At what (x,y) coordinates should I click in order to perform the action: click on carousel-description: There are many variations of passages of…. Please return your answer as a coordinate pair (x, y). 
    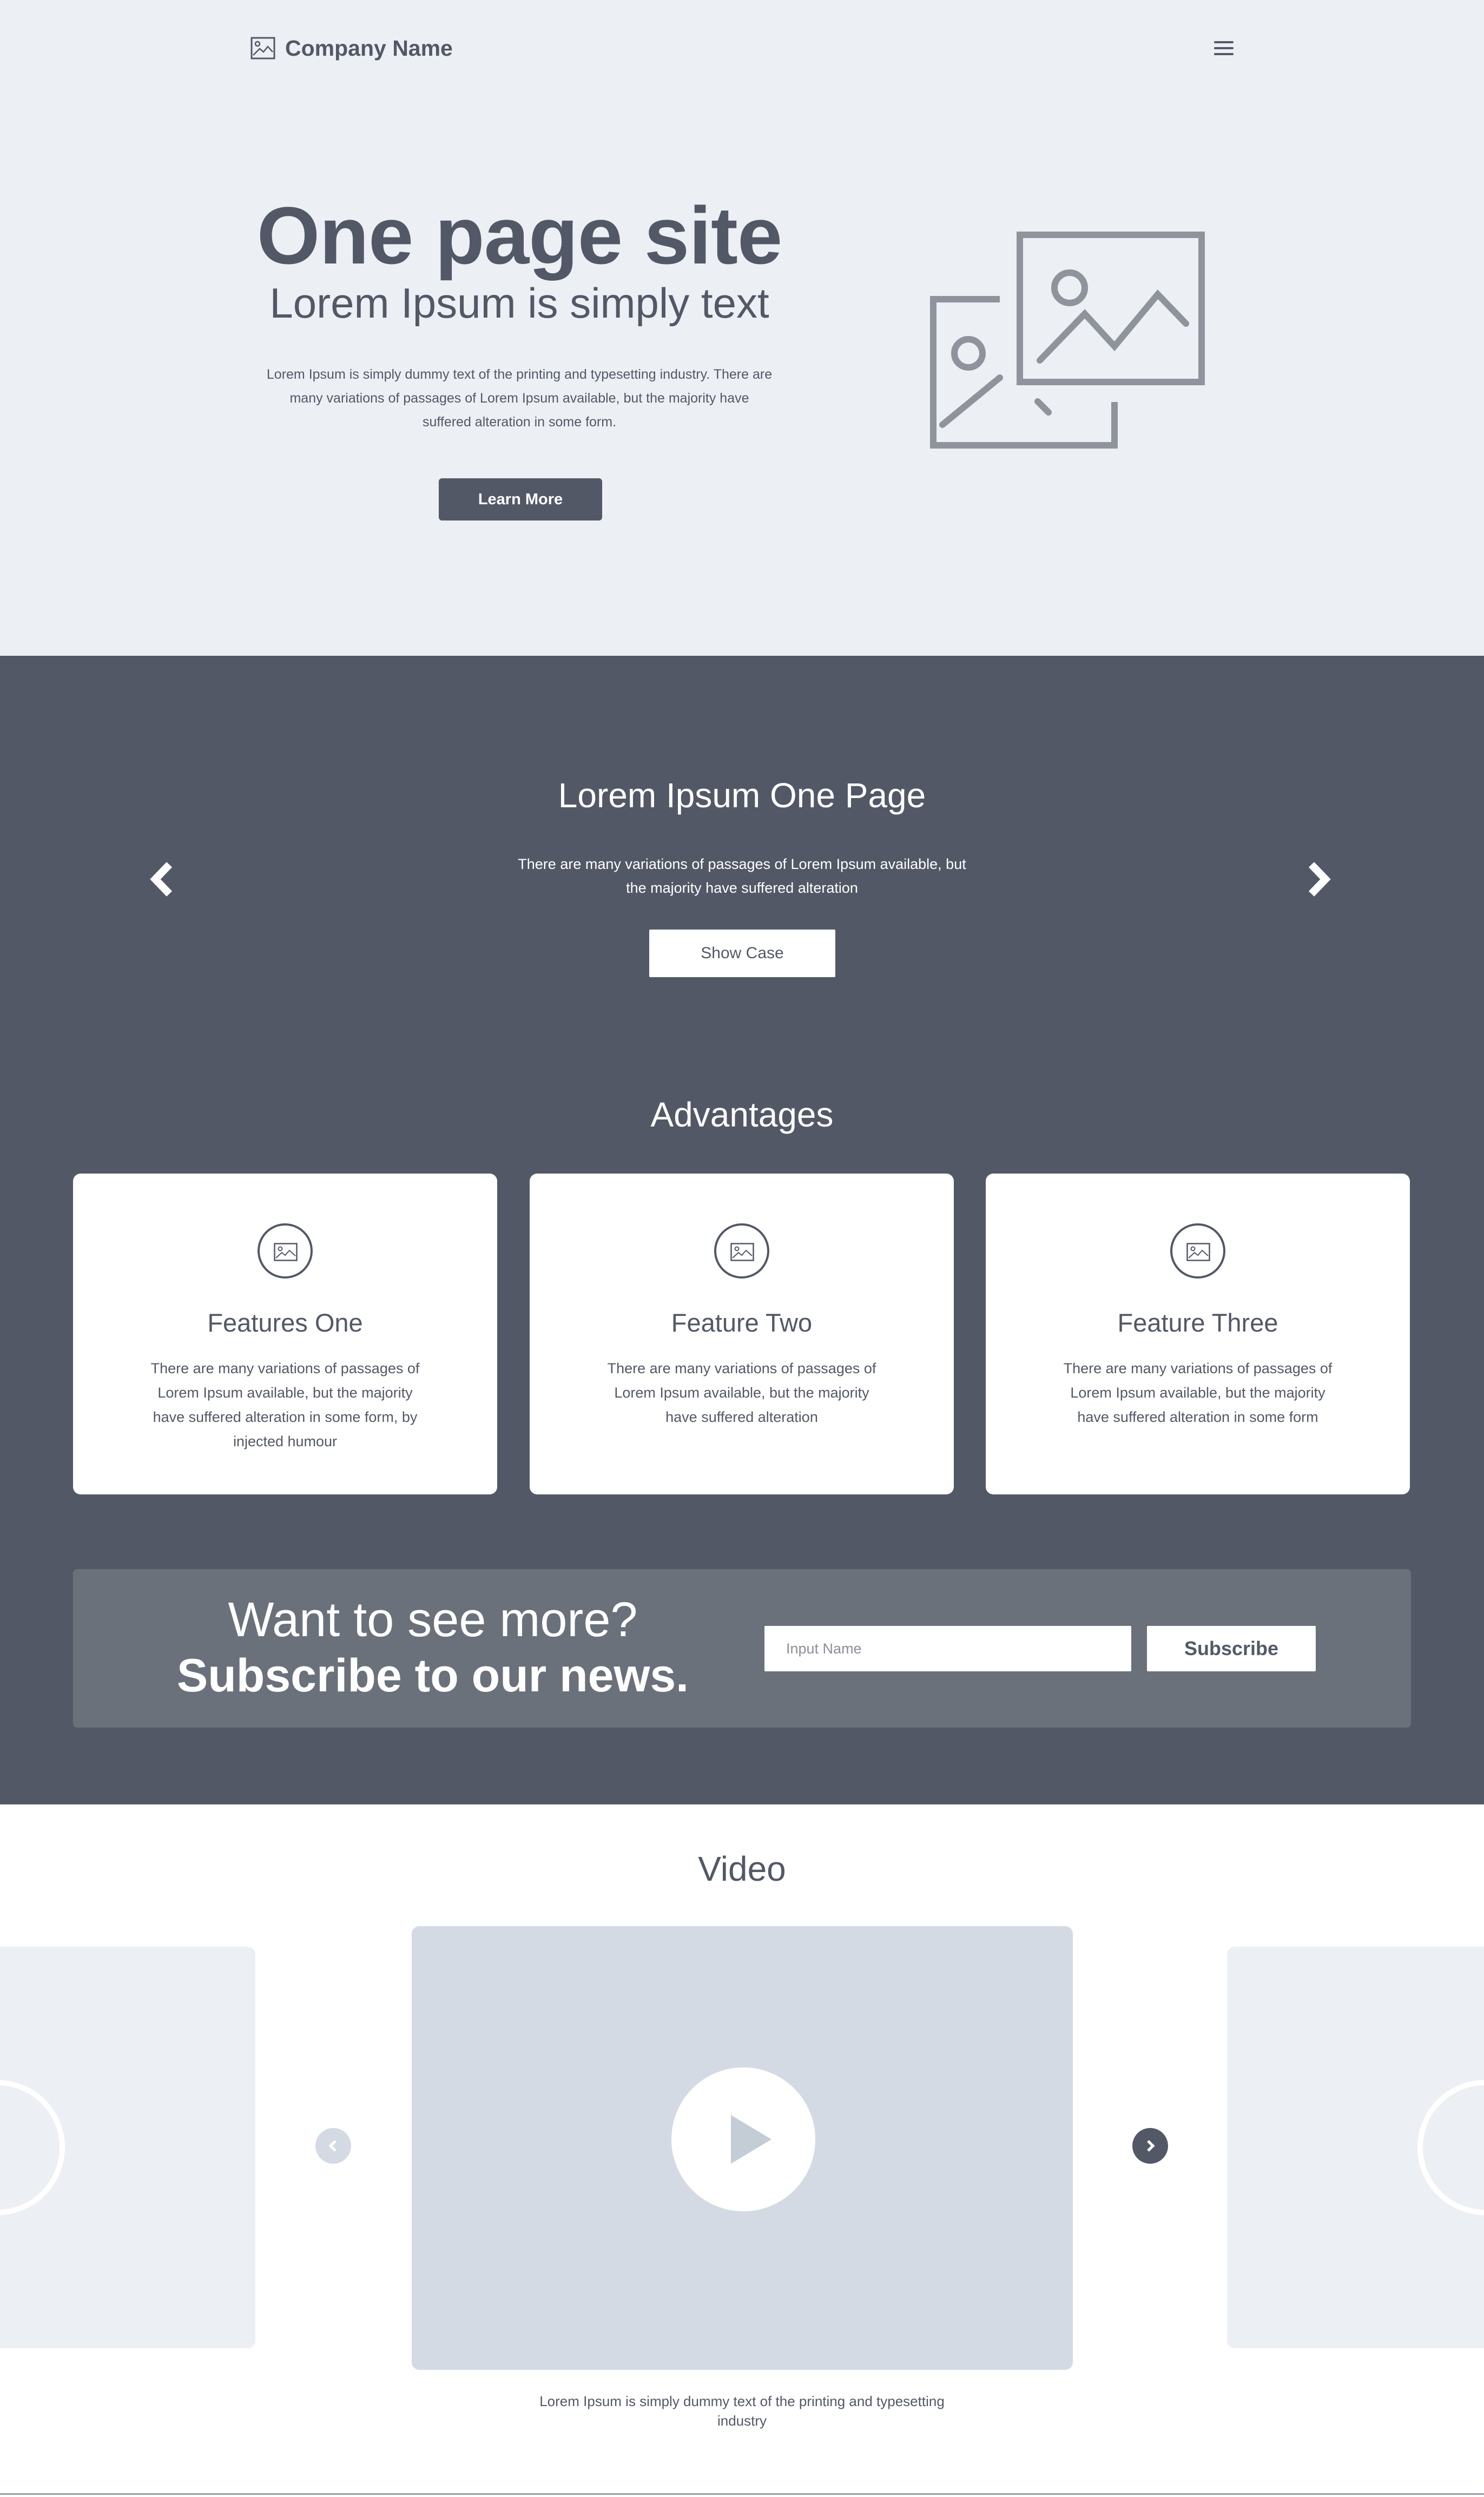
    Looking at the image, I should click on (742, 876).